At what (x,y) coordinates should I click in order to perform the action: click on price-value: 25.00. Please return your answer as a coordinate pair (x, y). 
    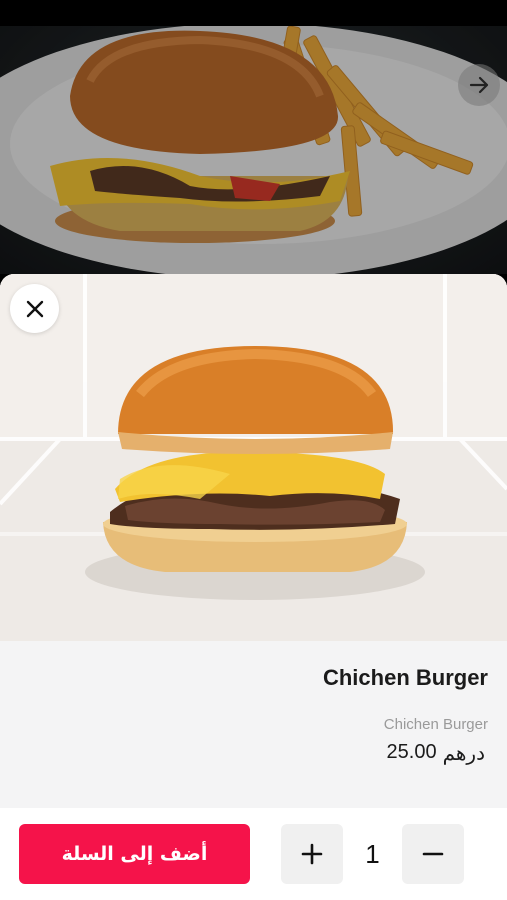
    Looking at the image, I should click on (411, 752).